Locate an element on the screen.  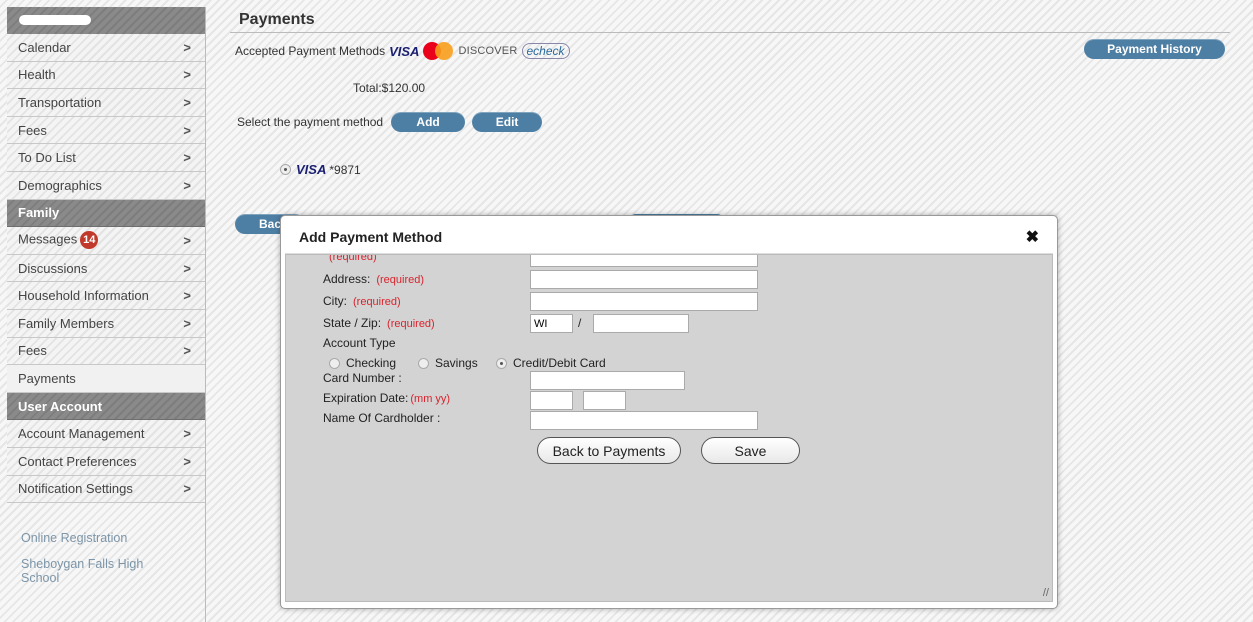
sidebar-item-notification-settings: Notification Settings > is located at coordinates (106, 489).